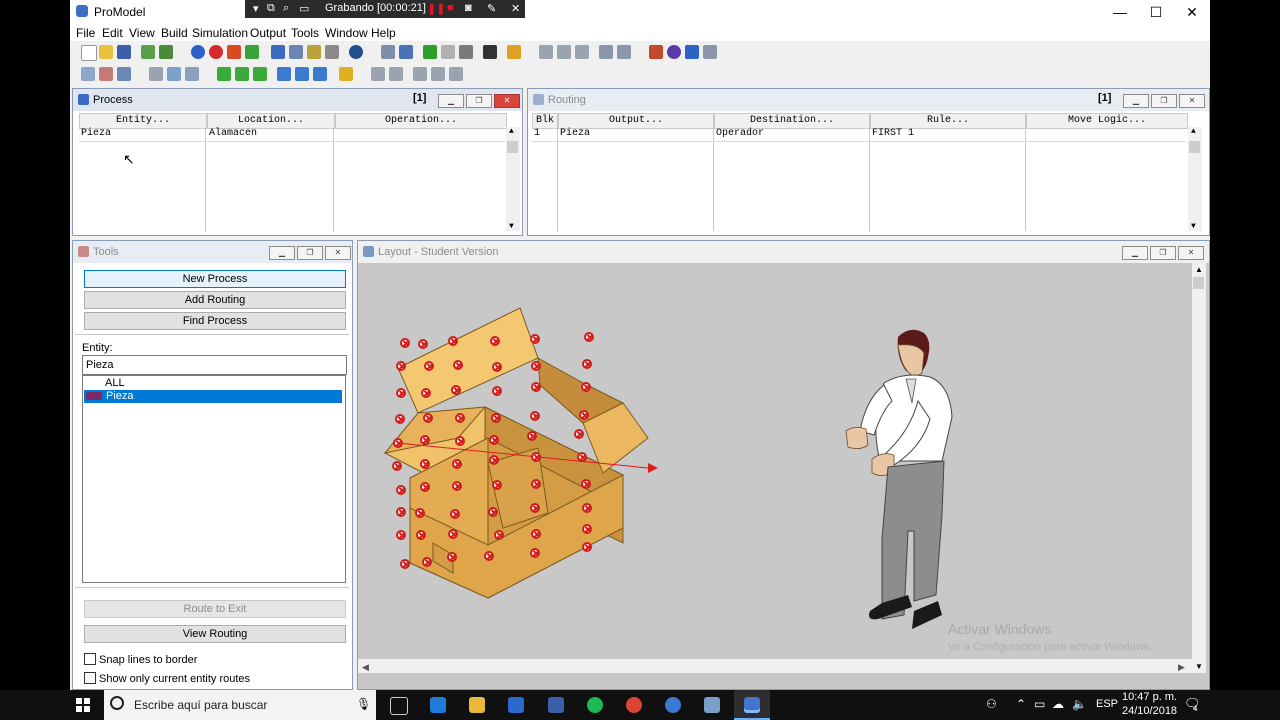 The width and height of the screenshot is (1280, 720). I want to click on letter-y-icon, so click(260, 74).